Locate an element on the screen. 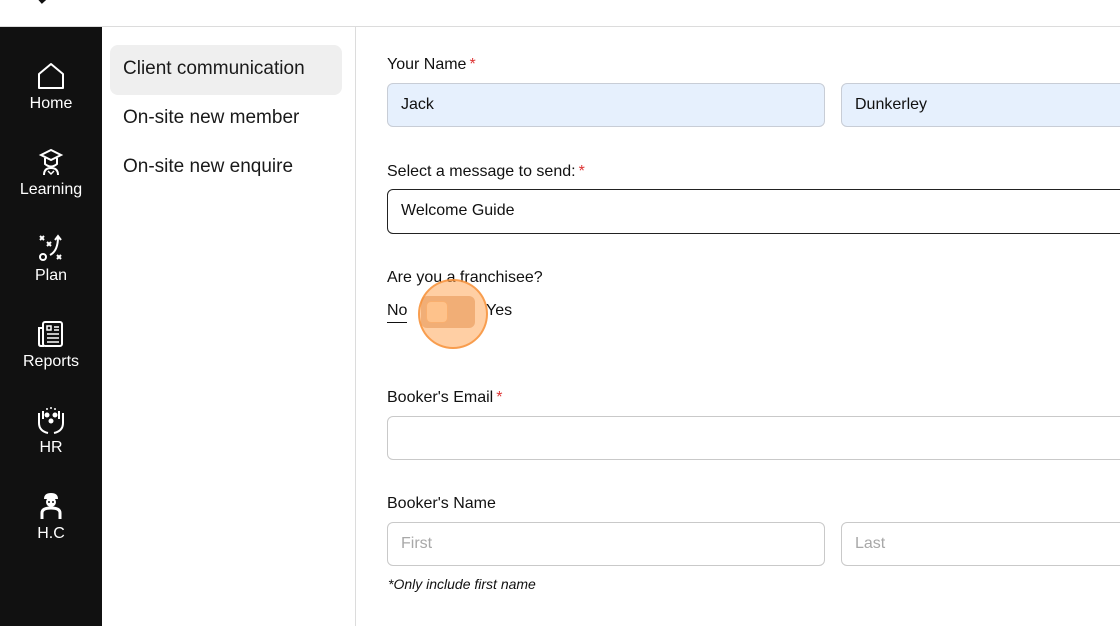 The image size is (1120, 626). nav-label-plan: Plan is located at coordinates (51, 275).